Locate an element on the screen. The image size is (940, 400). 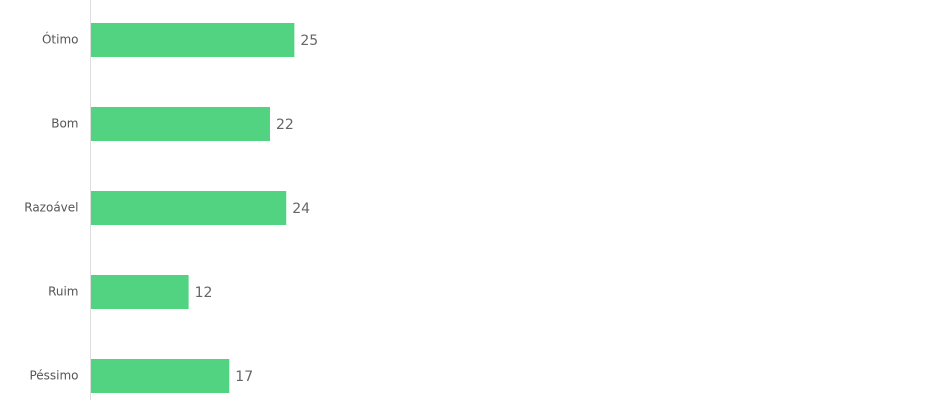
category-label-2: Razoável is located at coordinates (51, 208).